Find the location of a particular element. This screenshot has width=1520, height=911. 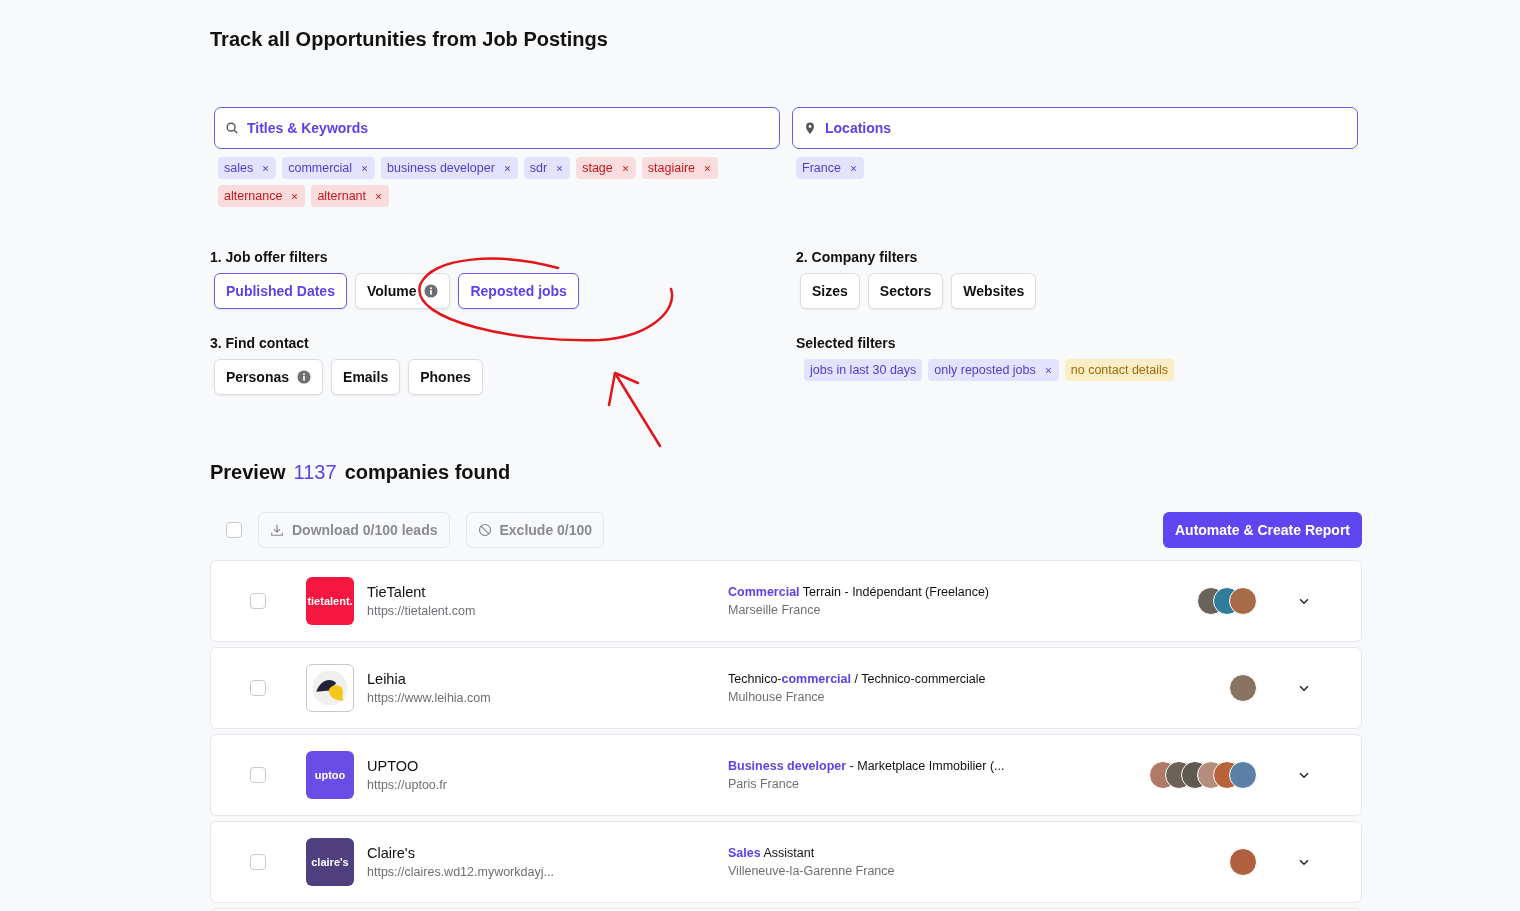

tag-label: alternance is located at coordinates (253, 196).